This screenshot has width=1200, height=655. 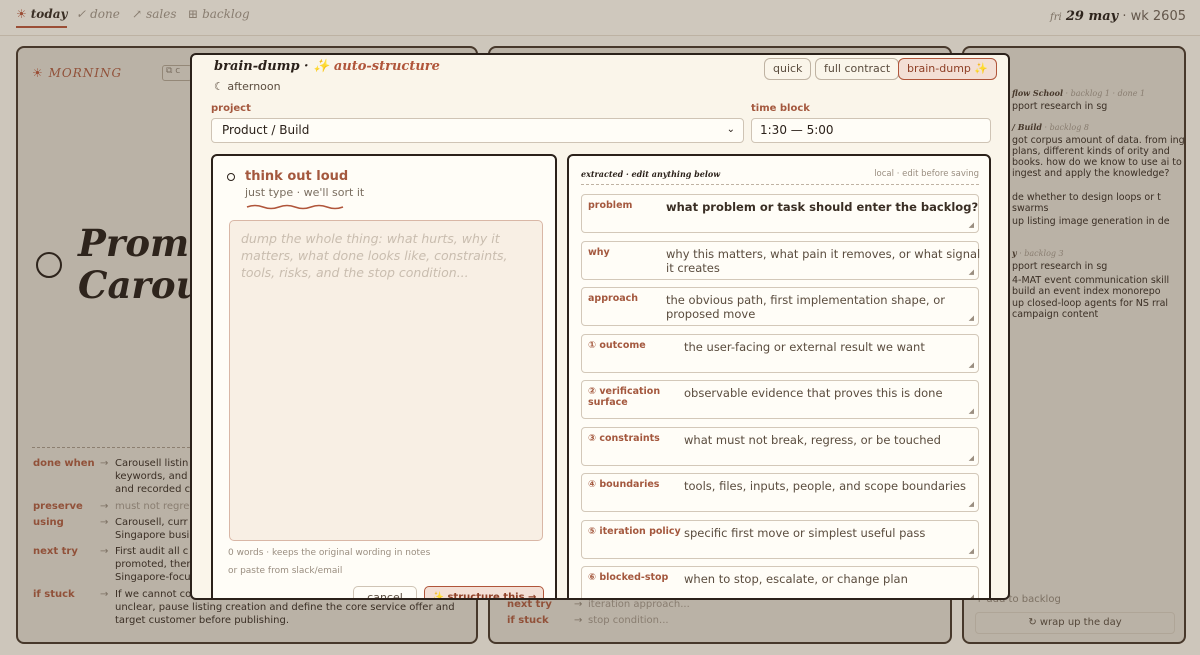 What do you see at coordinates (624, 438) in the screenshot?
I see `field-label: ③ constraints` at bounding box center [624, 438].